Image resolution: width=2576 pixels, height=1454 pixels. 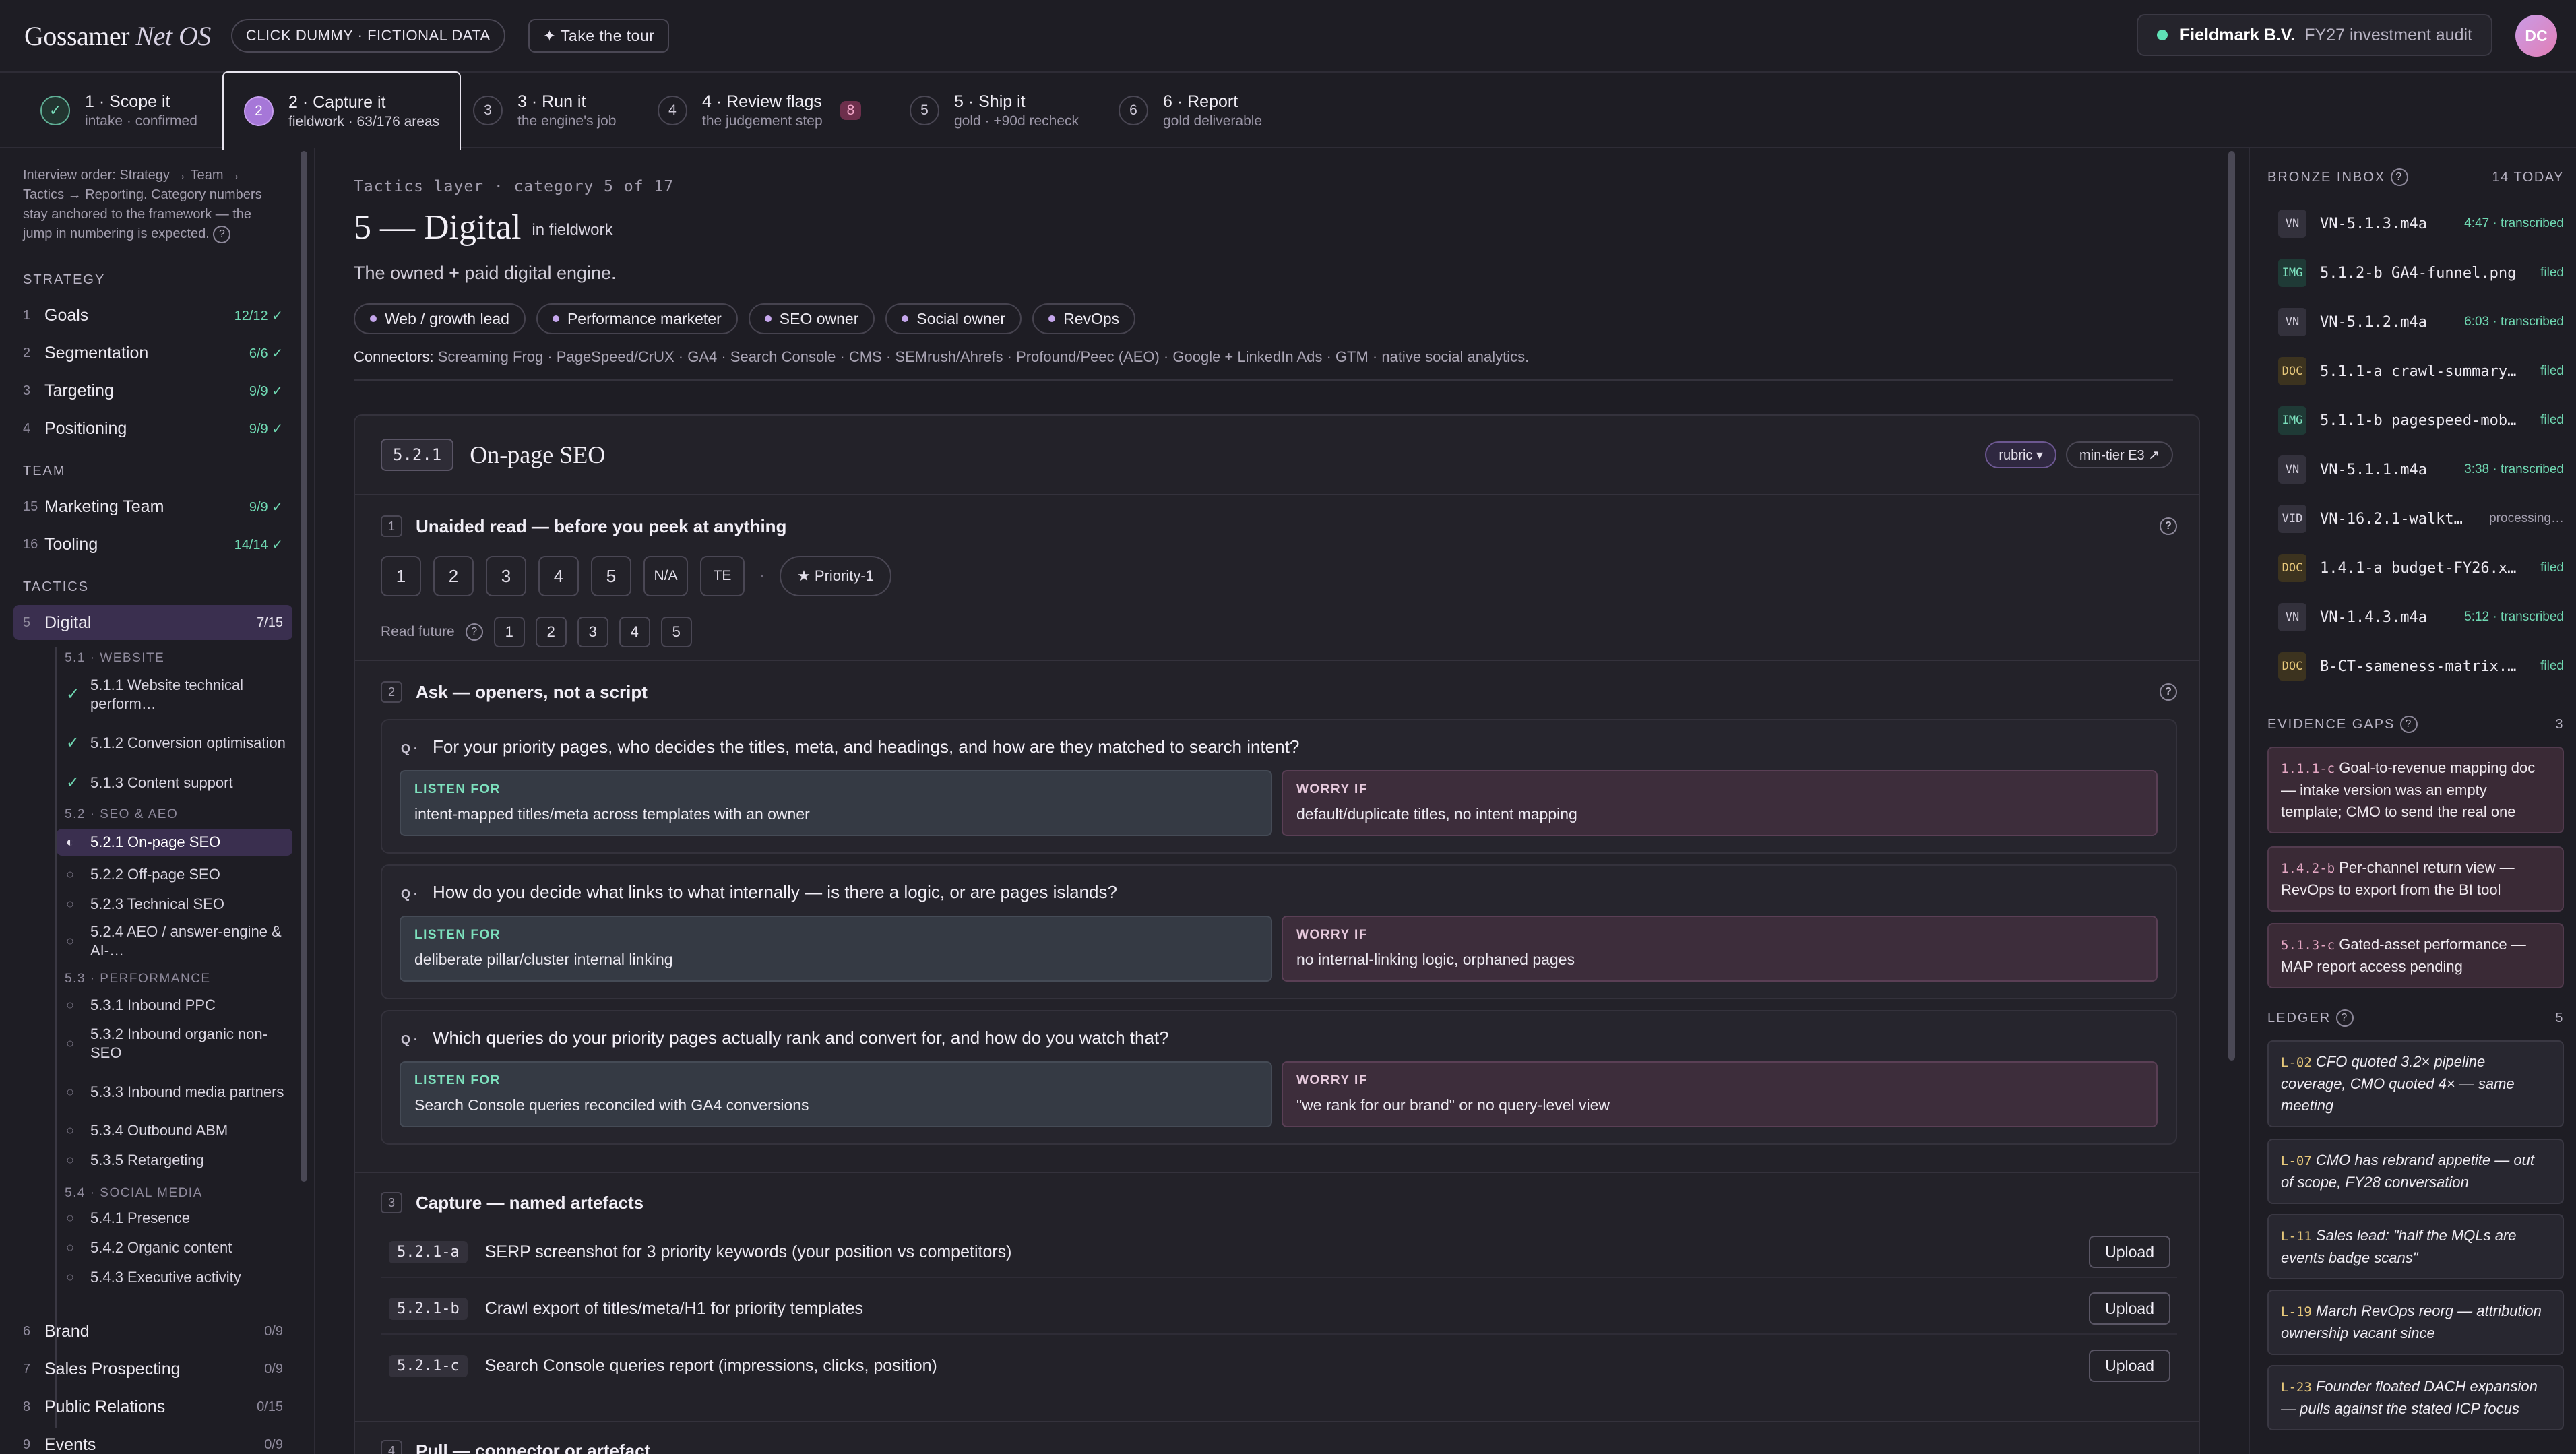 What do you see at coordinates (70, 1444) in the screenshot?
I see `cat-label: Events` at bounding box center [70, 1444].